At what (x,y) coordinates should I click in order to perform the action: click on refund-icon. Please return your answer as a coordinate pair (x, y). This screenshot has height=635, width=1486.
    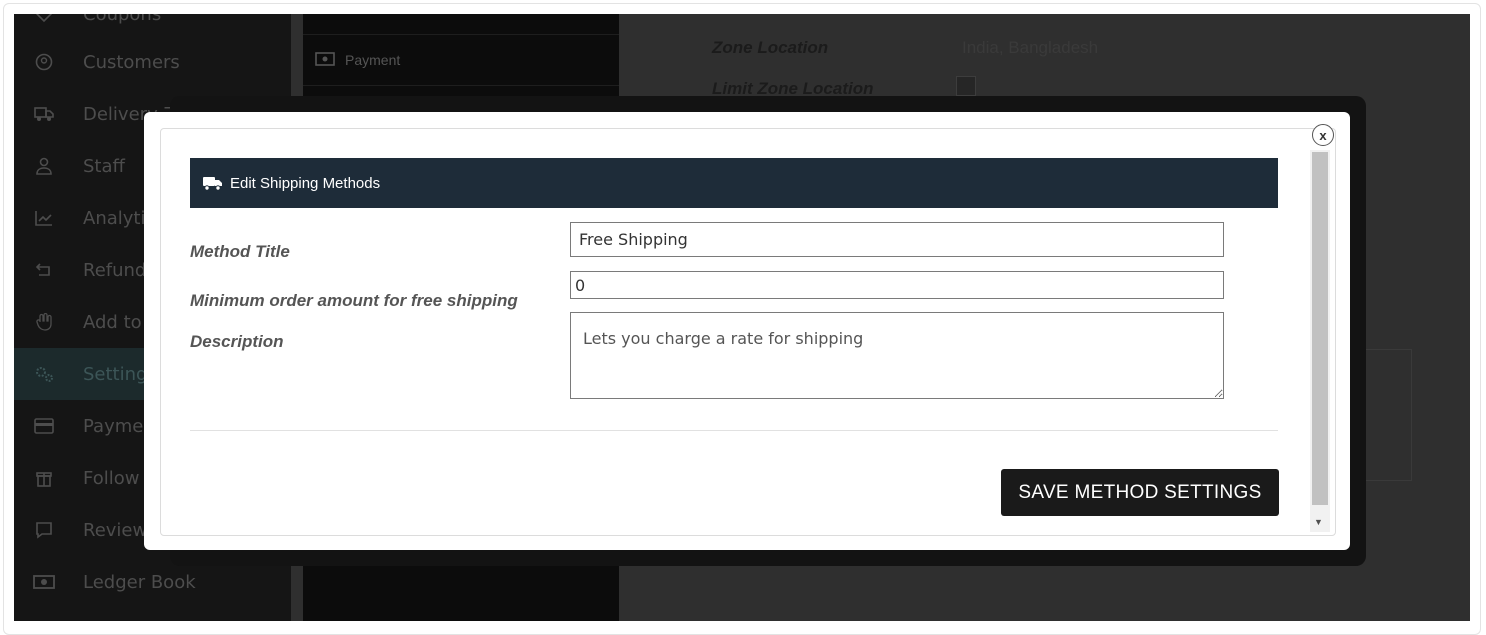
    Looking at the image, I should click on (44, 270).